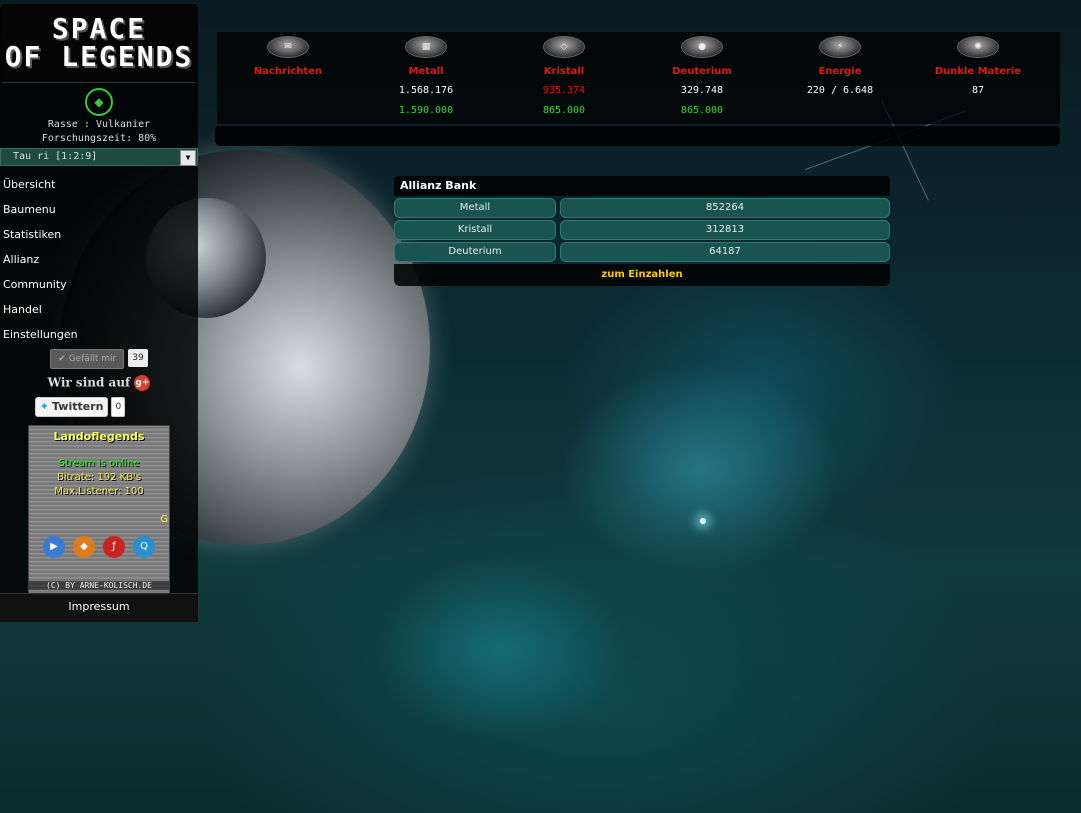  Describe the element at coordinates (564, 47) in the screenshot. I see `crystal-icon: ◇` at that location.